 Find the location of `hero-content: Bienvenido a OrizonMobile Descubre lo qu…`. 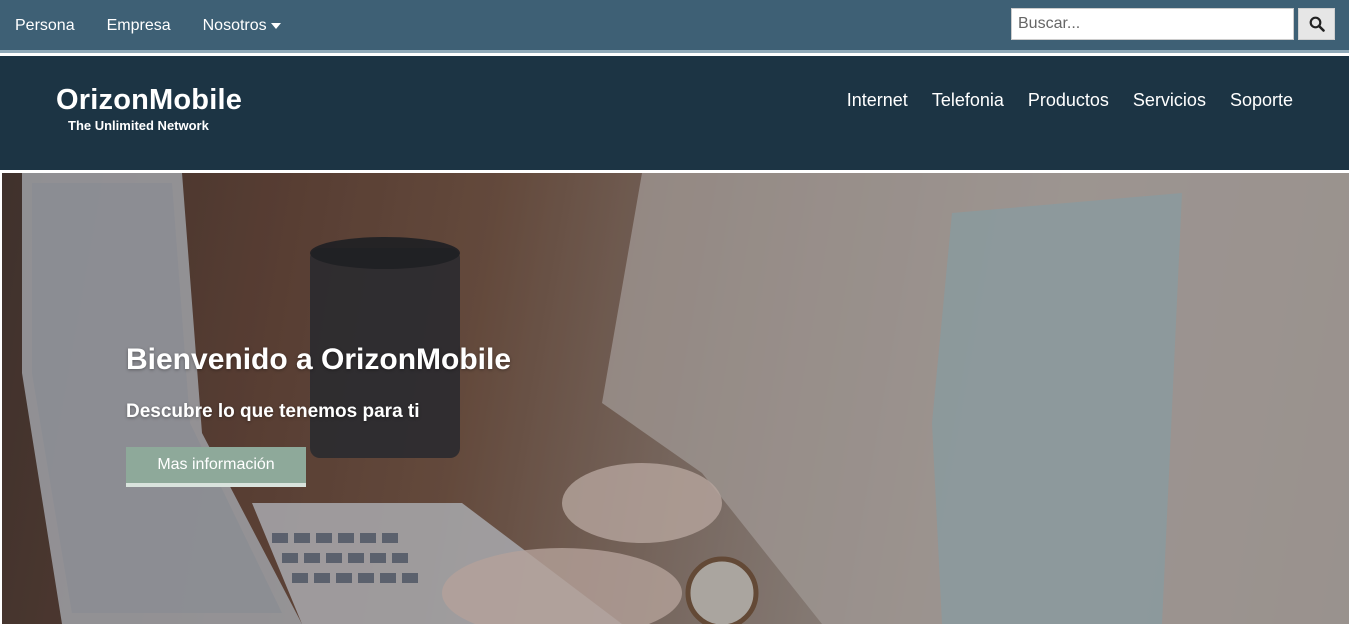

hero-content: Bienvenido a OrizonMobile Descubre lo qu… is located at coordinates (318, 415).